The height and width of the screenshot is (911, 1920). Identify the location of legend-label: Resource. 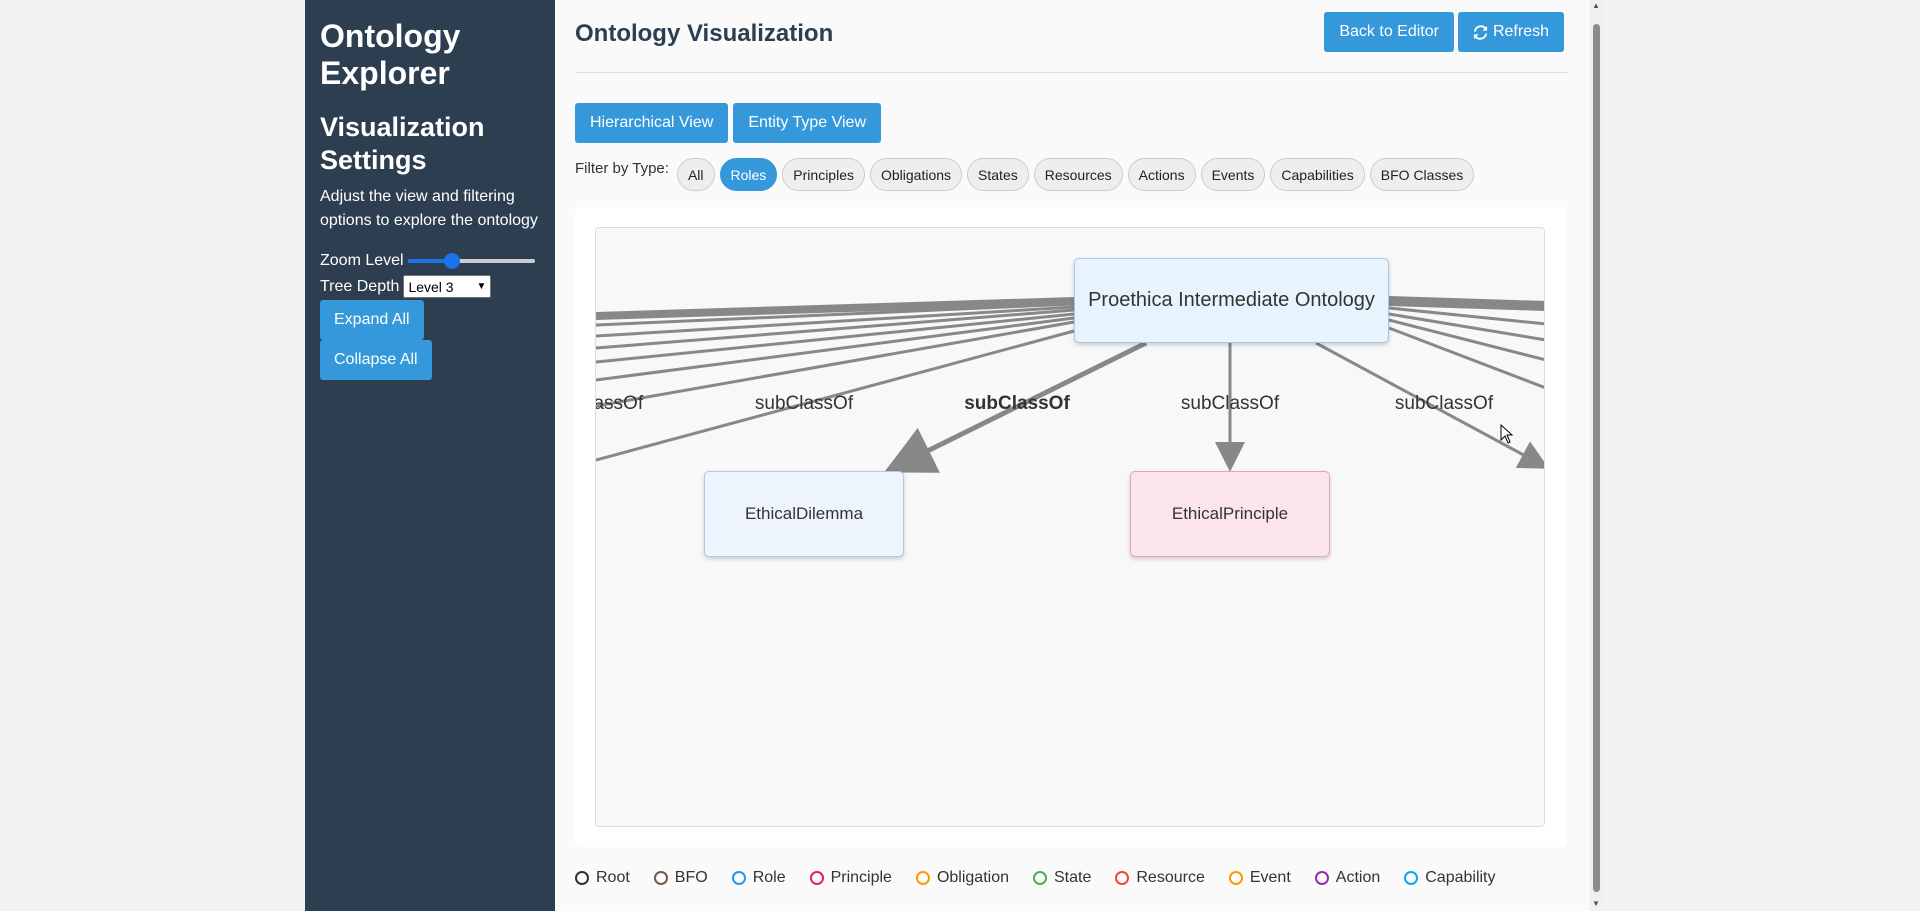
(1170, 877).